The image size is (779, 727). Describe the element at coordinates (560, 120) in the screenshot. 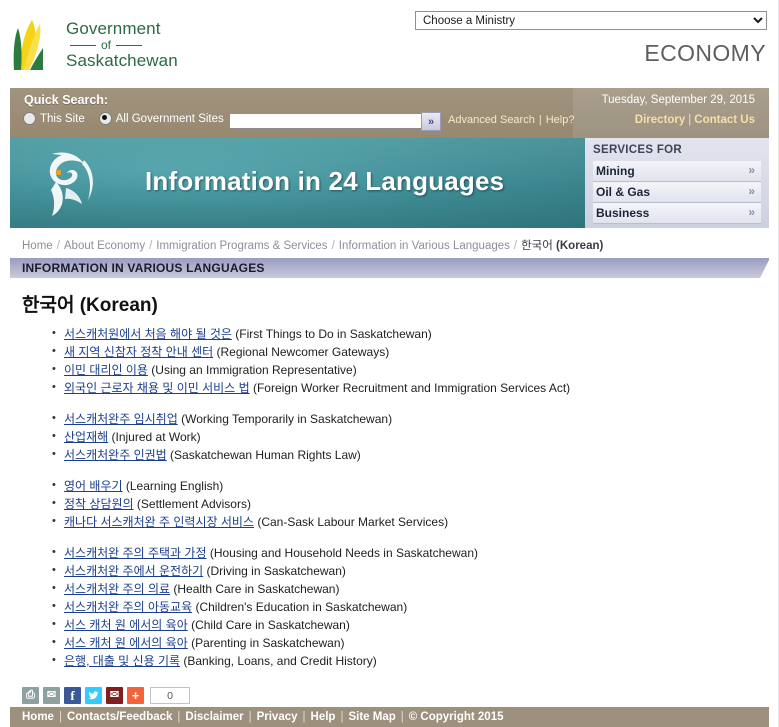

I see `help-link: Help?` at that location.